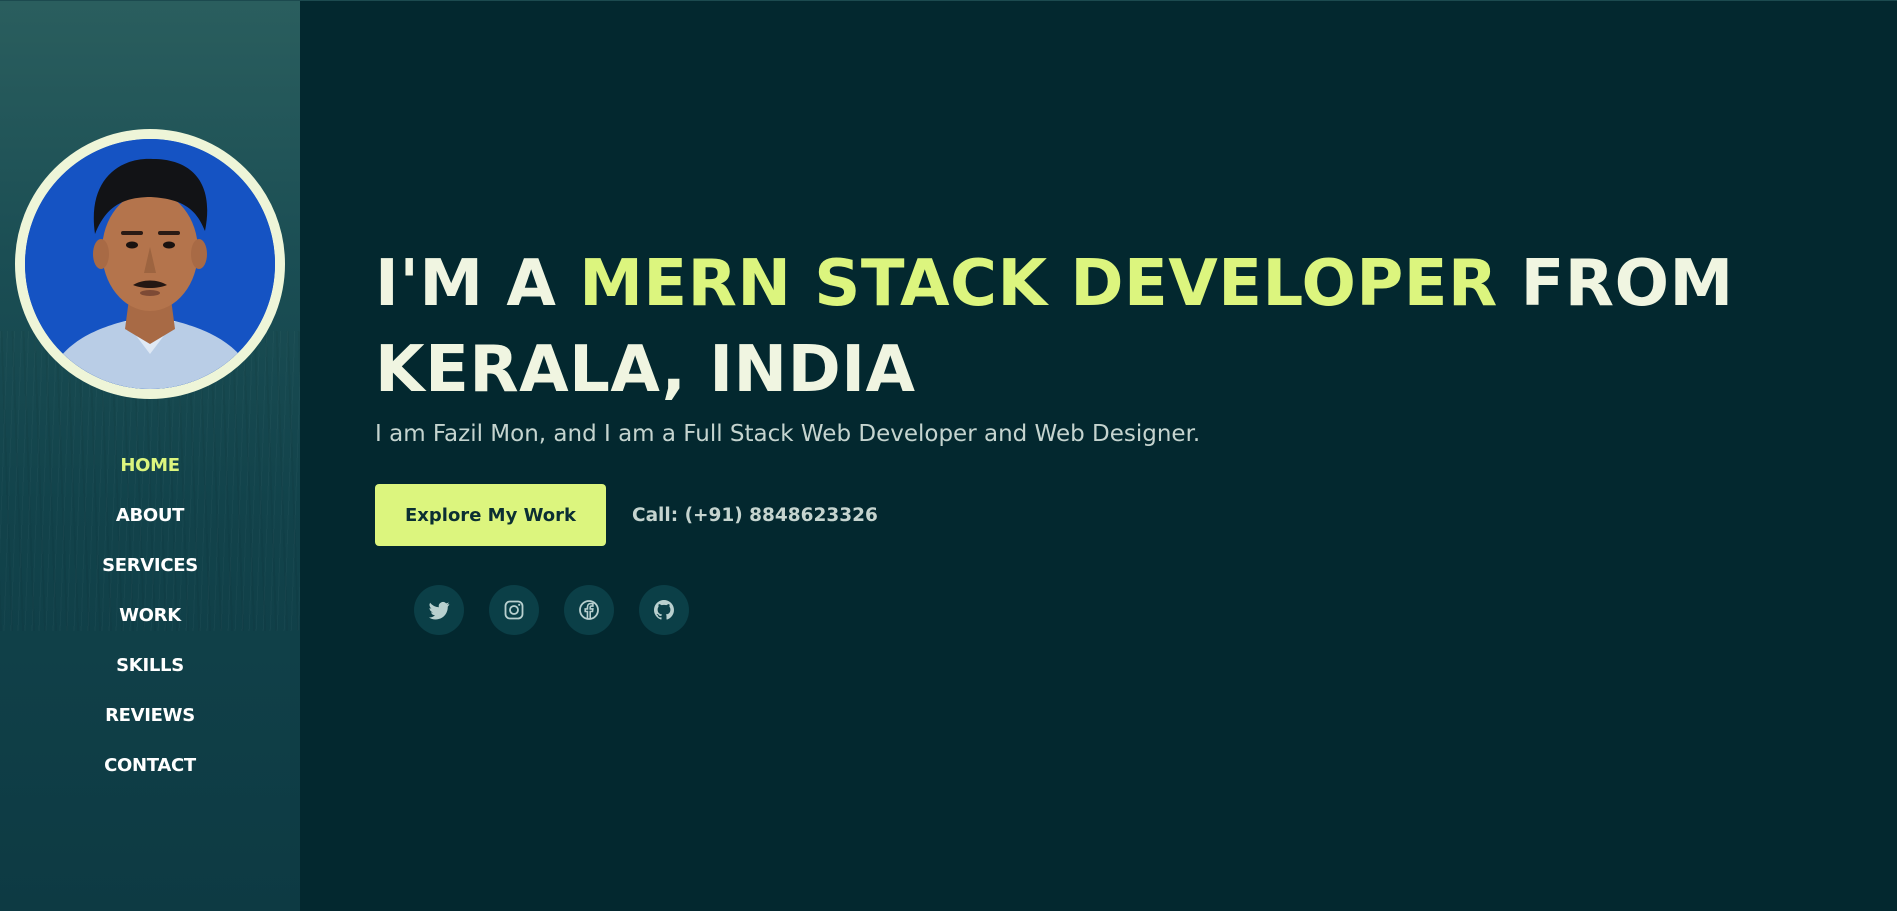  I want to click on instagram-link, so click(514, 610).